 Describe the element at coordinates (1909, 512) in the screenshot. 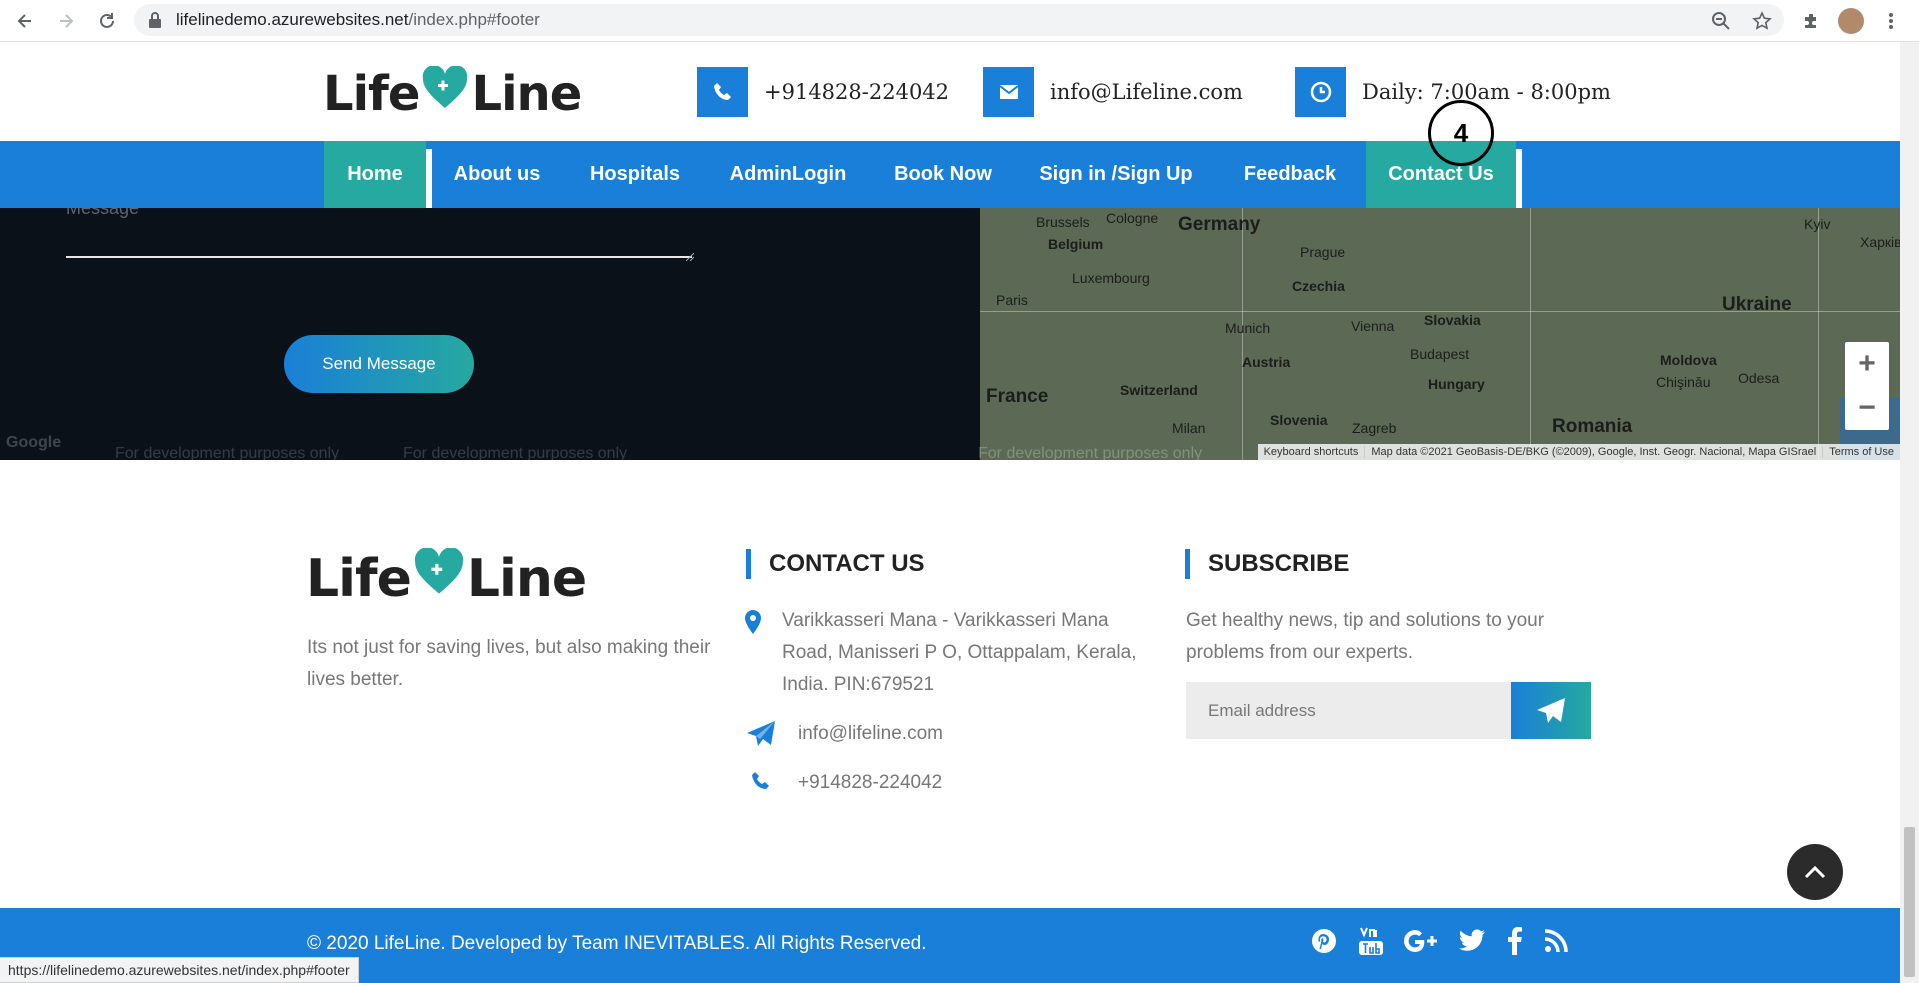

I see `page-scrollbar` at that location.